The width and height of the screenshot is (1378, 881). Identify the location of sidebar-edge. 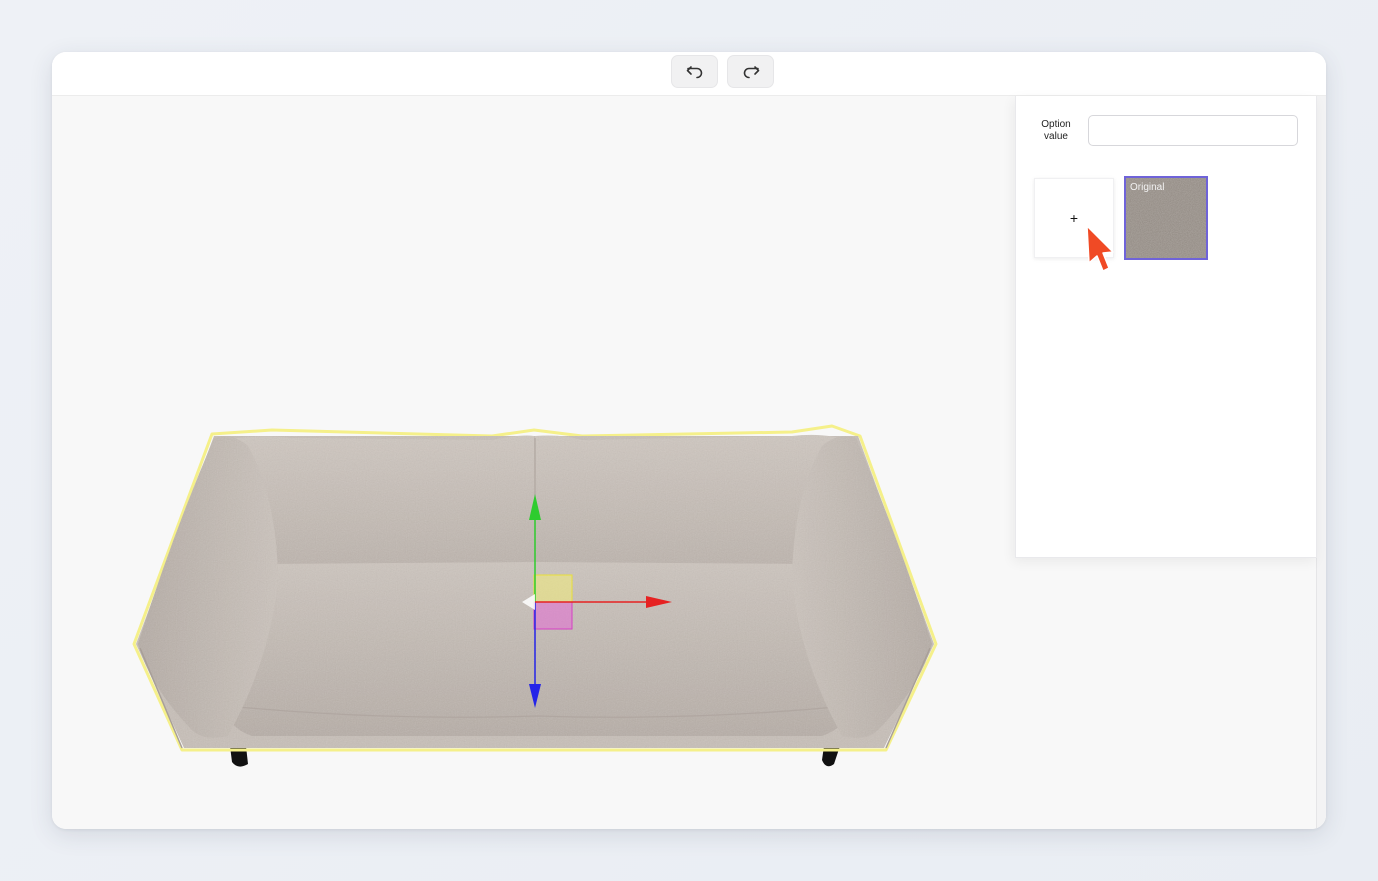
(1321, 462).